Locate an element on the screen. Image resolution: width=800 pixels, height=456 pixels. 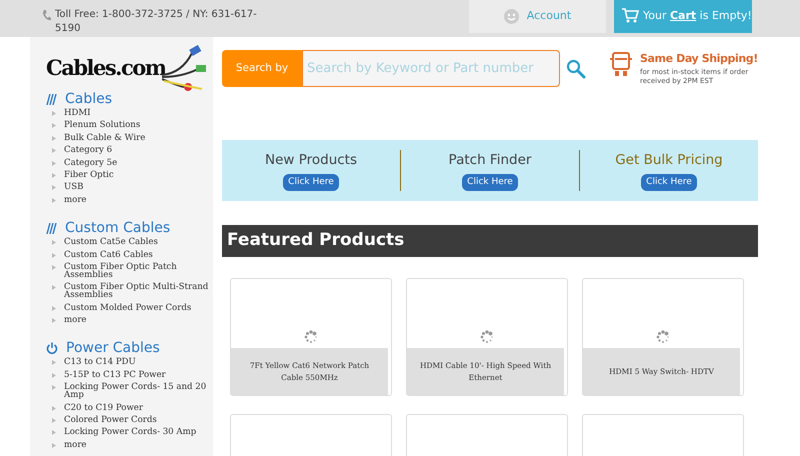
category-link: C13 to C14 PDU is located at coordinates (100, 362).